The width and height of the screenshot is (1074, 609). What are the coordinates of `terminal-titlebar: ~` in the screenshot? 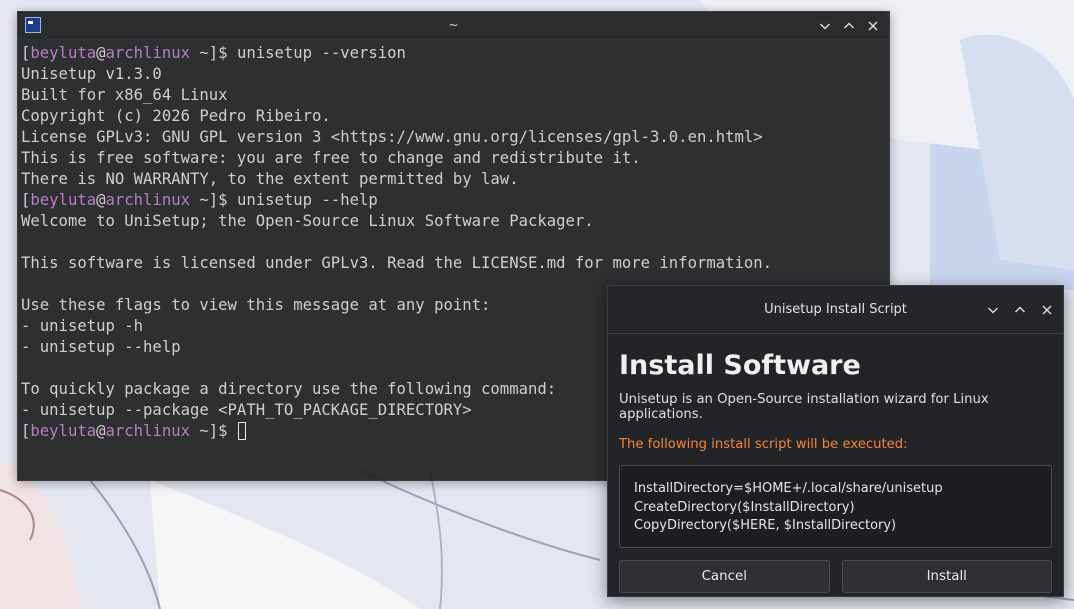 It's located at (453, 26).